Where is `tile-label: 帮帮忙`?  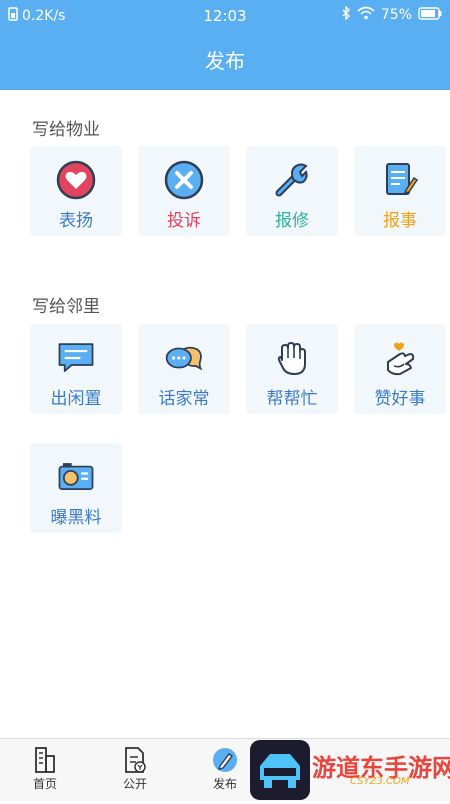
tile-label: 帮帮忙 is located at coordinates (292, 399).